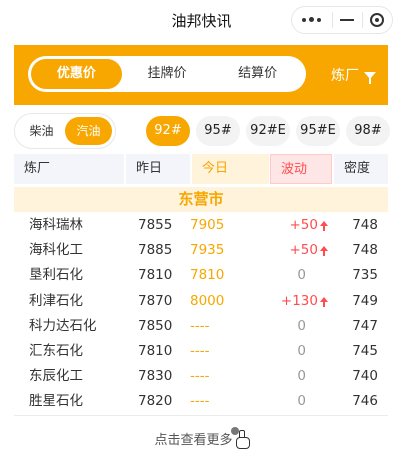 The image size is (403, 467). Describe the element at coordinates (56, 275) in the screenshot. I see `refinery-name: 垦利石化` at that location.